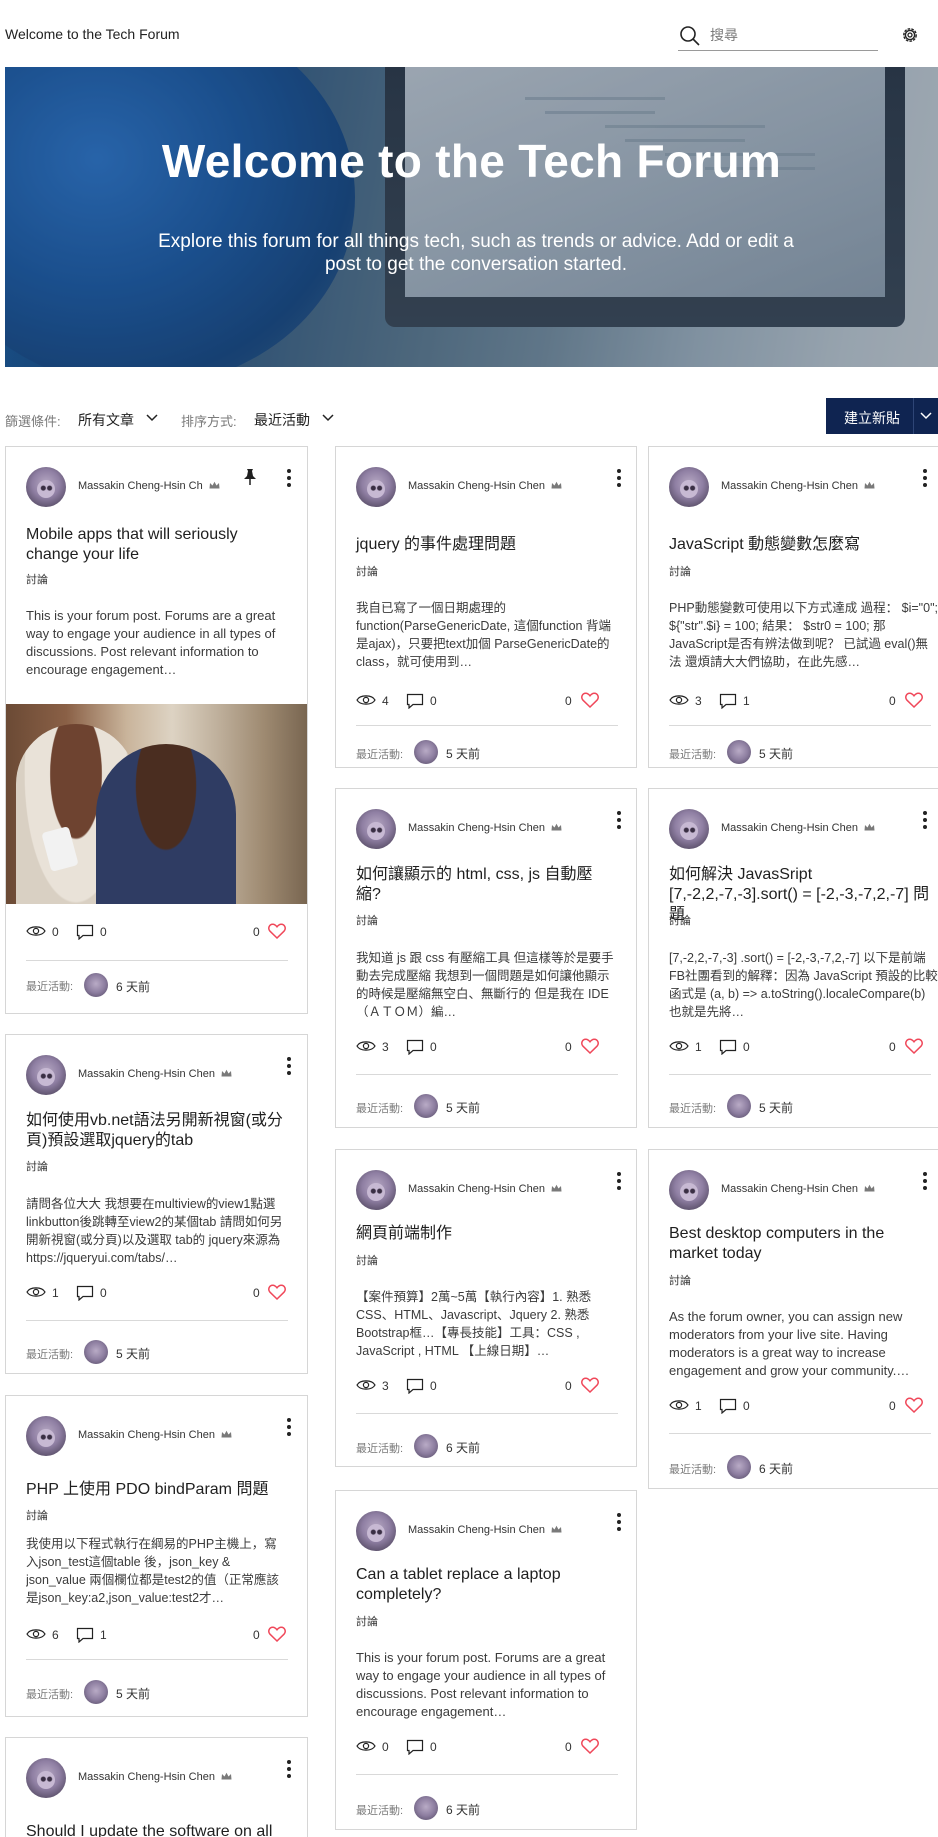 The width and height of the screenshot is (938, 1837). What do you see at coordinates (106, 420) in the screenshot?
I see `filter-dropdown: 所有文章` at bounding box center [106, 420].